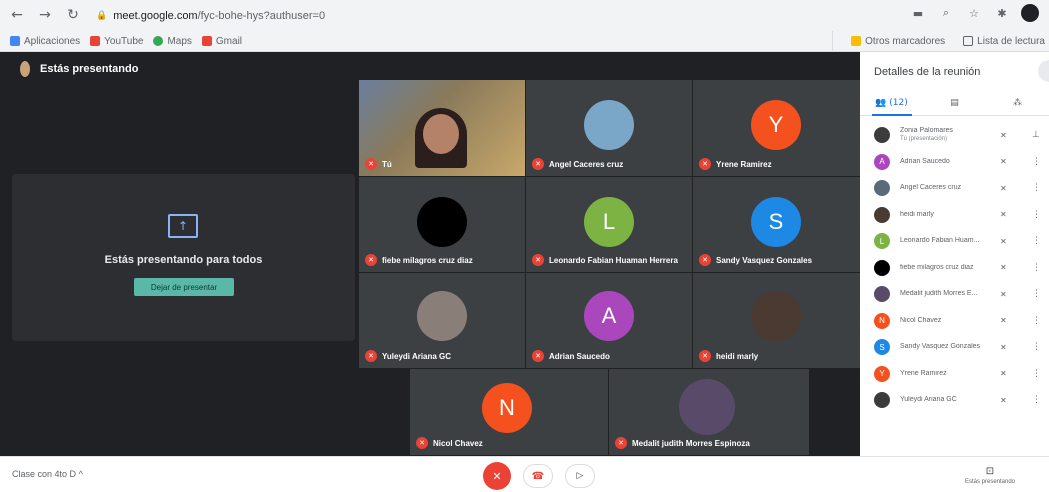  I want to click on participant-tile: ✕ Angel Caceres cruz, so click(609, 128).